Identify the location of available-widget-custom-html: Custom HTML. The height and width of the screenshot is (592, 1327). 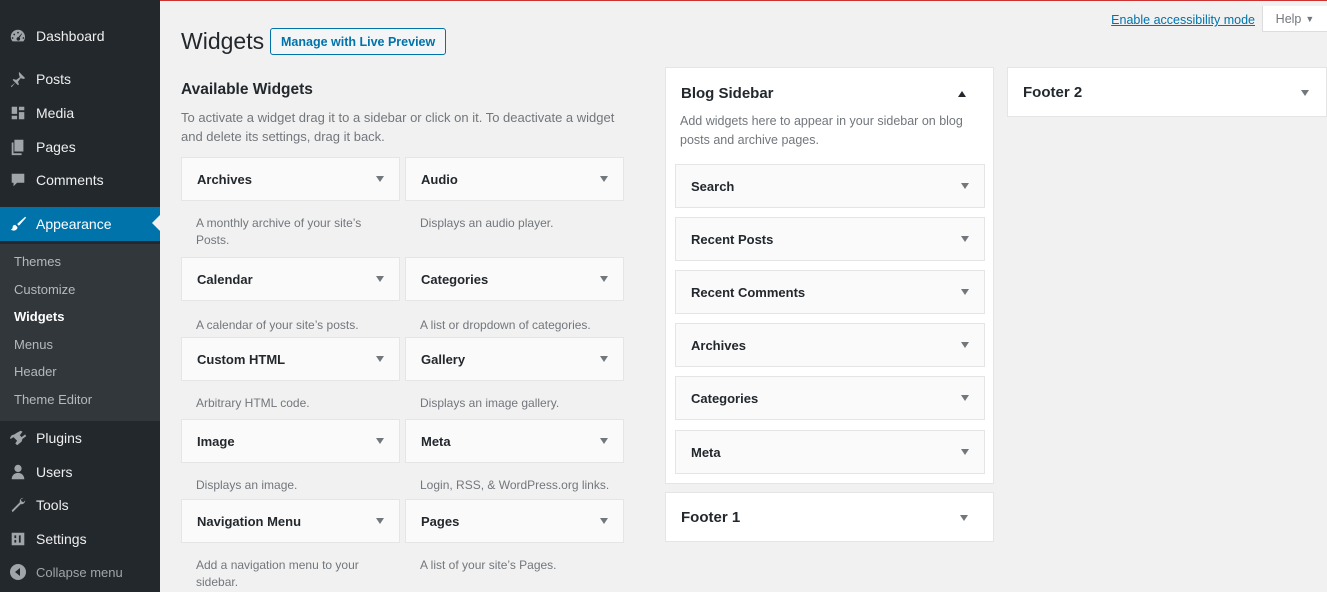
(290, 359).